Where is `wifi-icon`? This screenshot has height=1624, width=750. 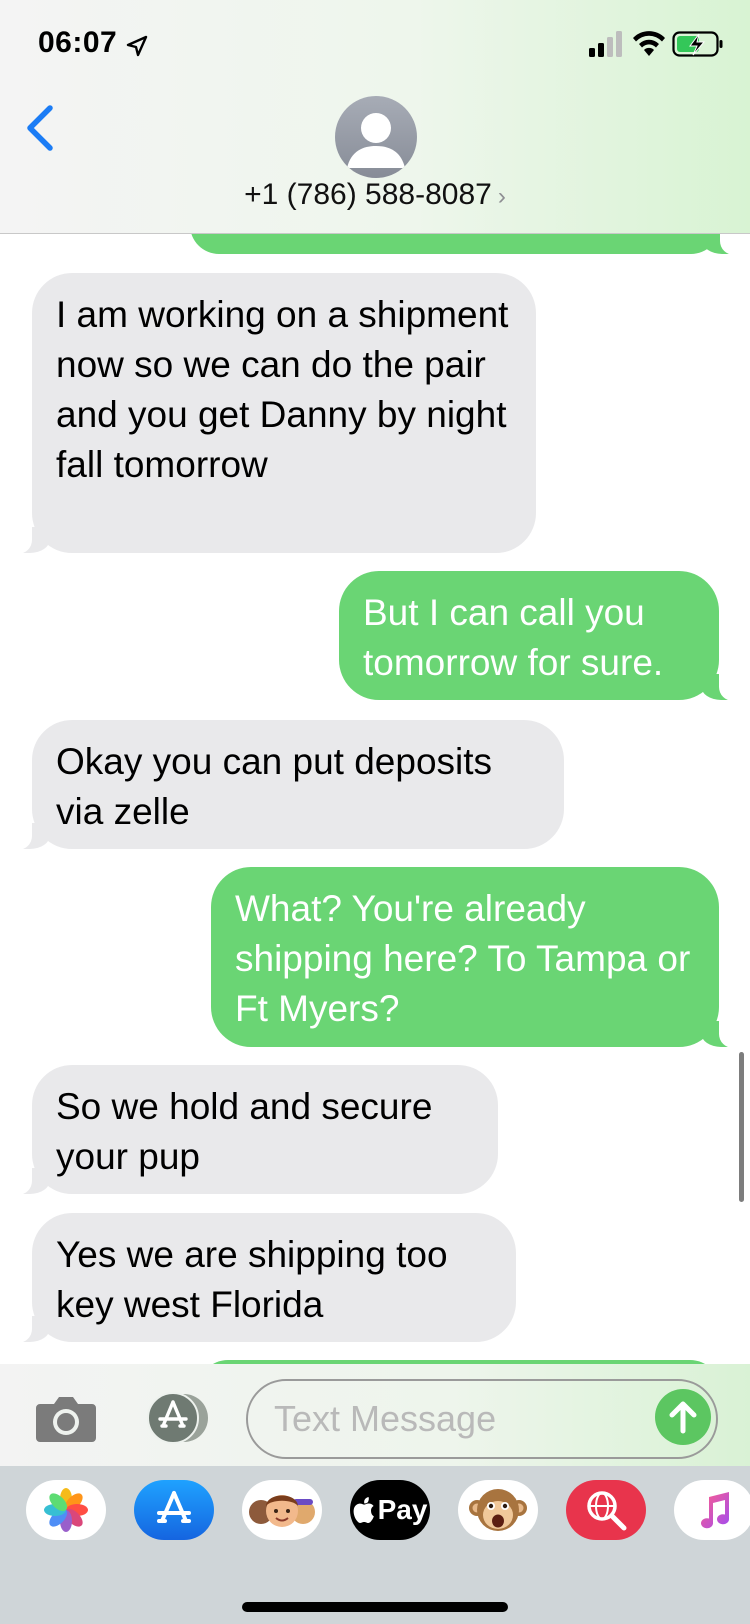 wifi-icon is located at coordinates (649, 43).